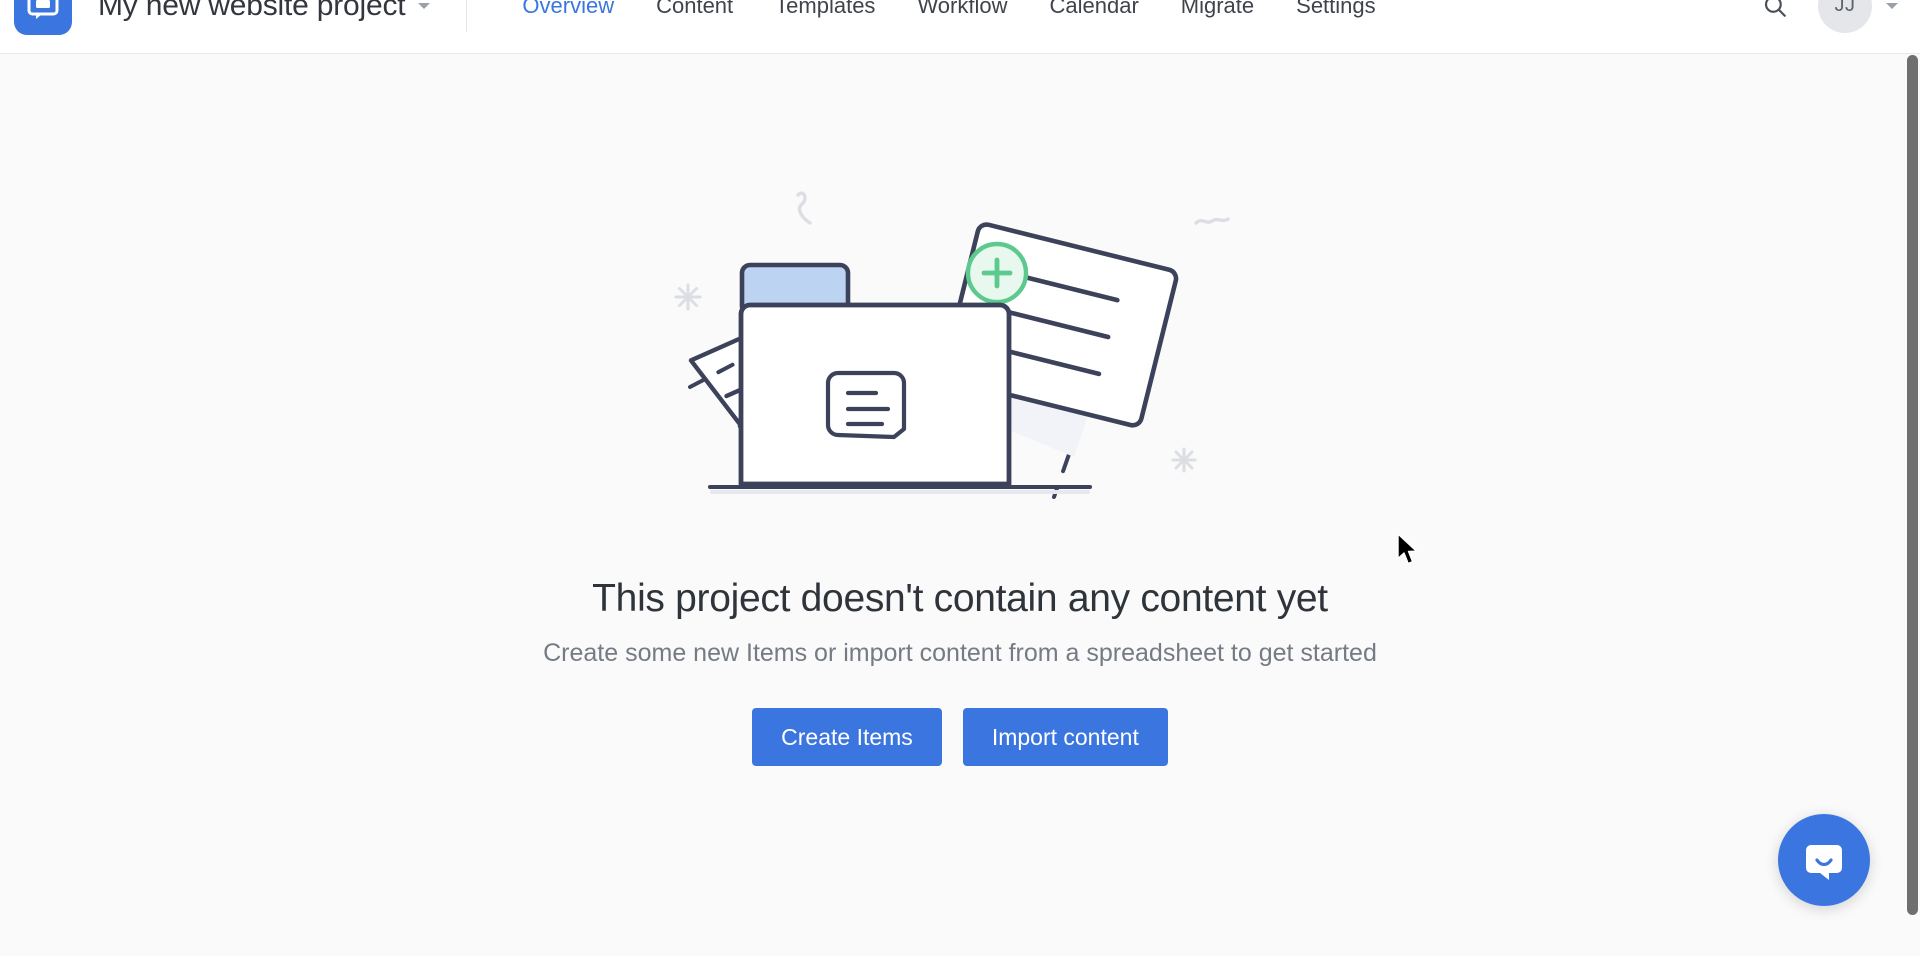 The width and height of the screenshot is (1920, 956). What do you see at coordinates (1217, 26) in the screenshot?
I see `tab-migrate: Migrate` at bounding box center [1217, 26].